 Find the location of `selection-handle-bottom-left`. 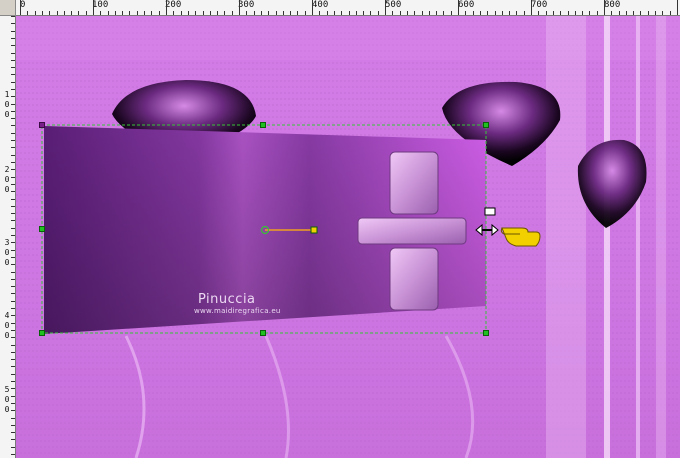

selection-handle-bottom-left is located at coordinates (42, 333).